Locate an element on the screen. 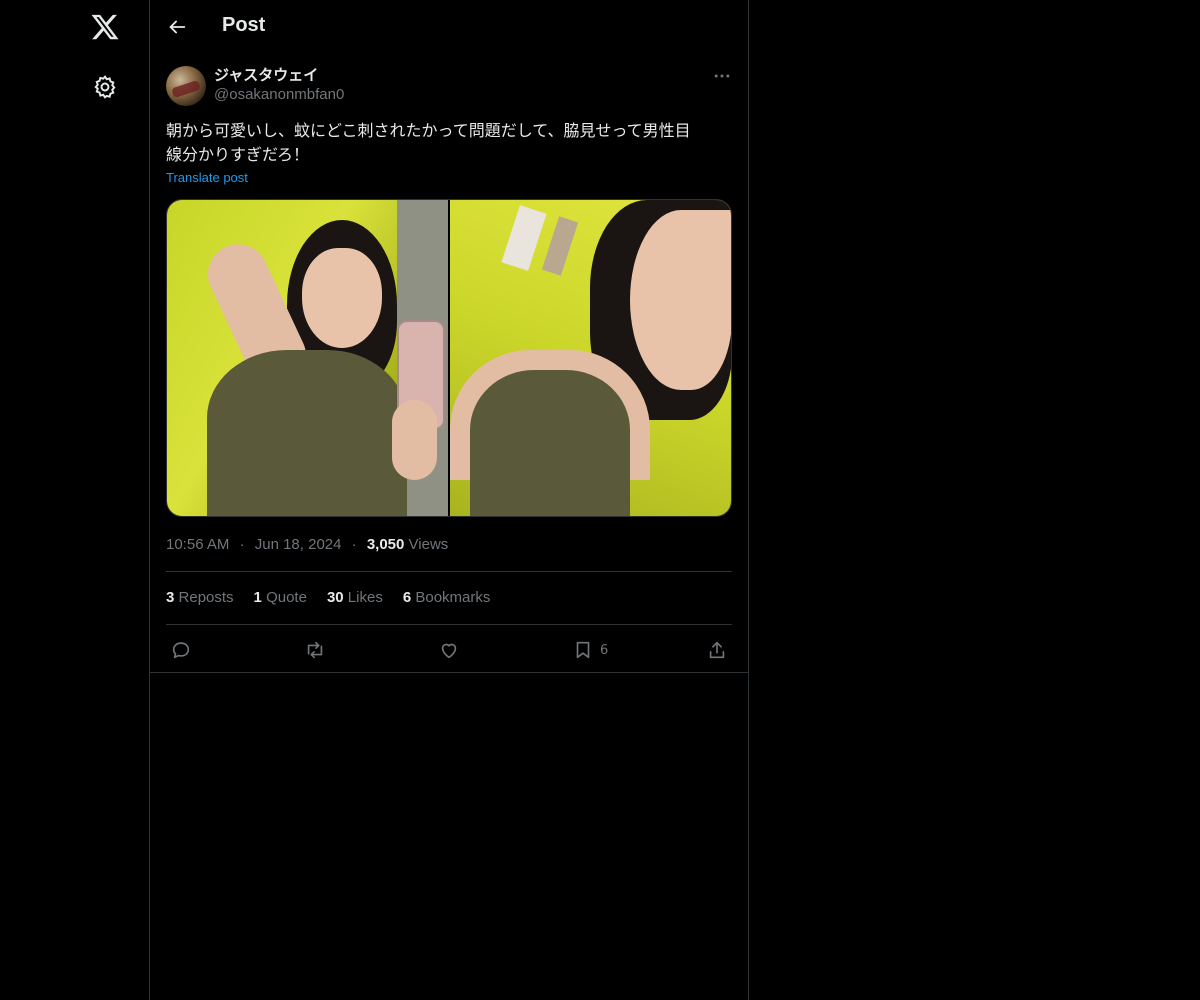 The width and height of the screenshot is (1200, 1000). bookmarks-count: 6 is located at coordinates (407, 597).